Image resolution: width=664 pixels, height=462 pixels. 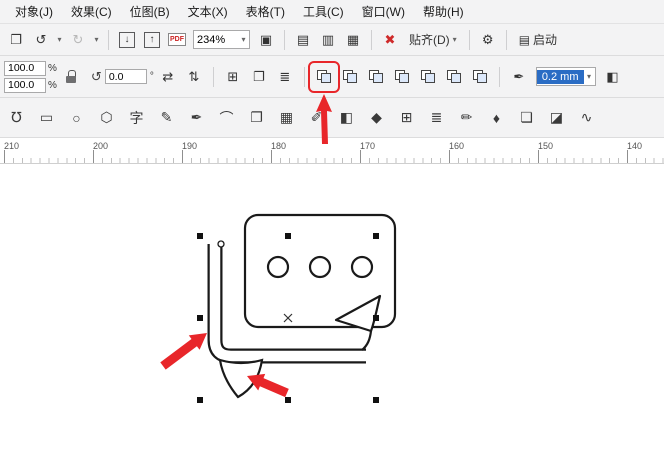 I want to click on mirror-horizontal-button: ⇄, so click(x=168, y=77).